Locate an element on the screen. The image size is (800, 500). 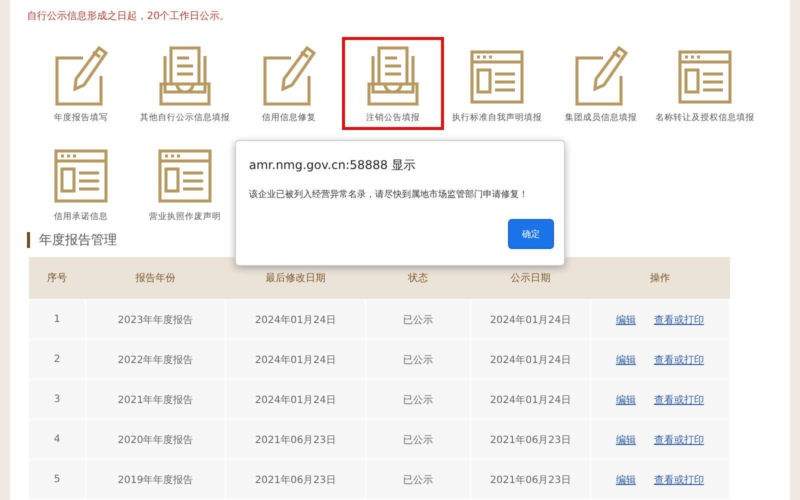
table-cell: 3 is located at coordinates (57, 400).